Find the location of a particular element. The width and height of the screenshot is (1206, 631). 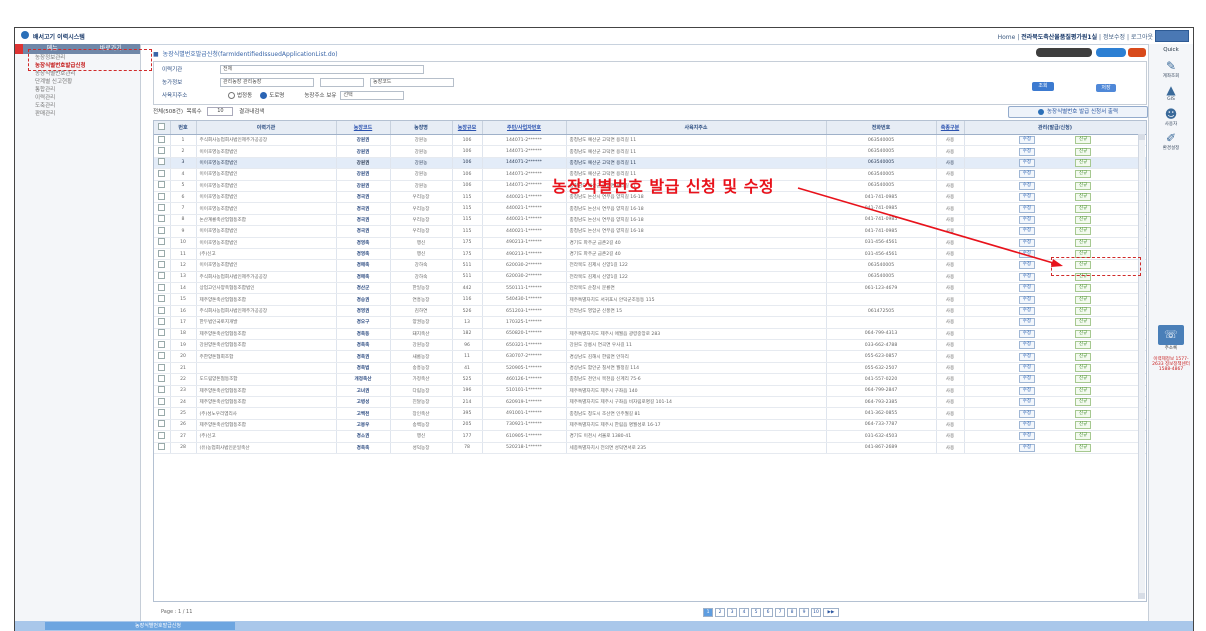

select-all-checkbox is located at coordinates (162, 126).